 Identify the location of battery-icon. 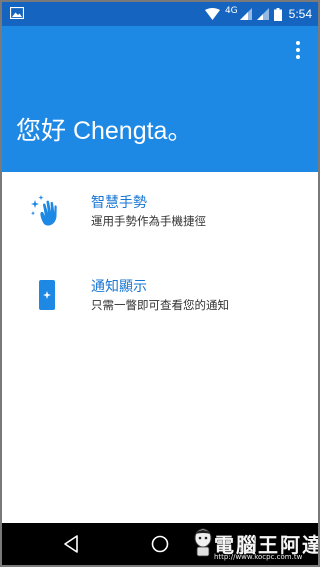
(277, 14).